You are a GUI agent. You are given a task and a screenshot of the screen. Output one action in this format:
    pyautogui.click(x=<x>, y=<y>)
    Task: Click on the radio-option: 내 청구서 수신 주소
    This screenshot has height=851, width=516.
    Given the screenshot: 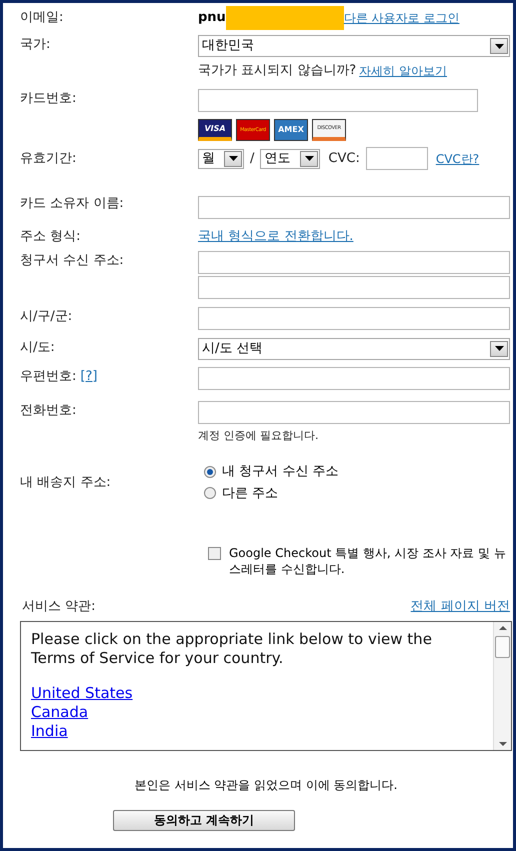 What is the action you would take?
    pyautogui.click(x=357, y=472)
    